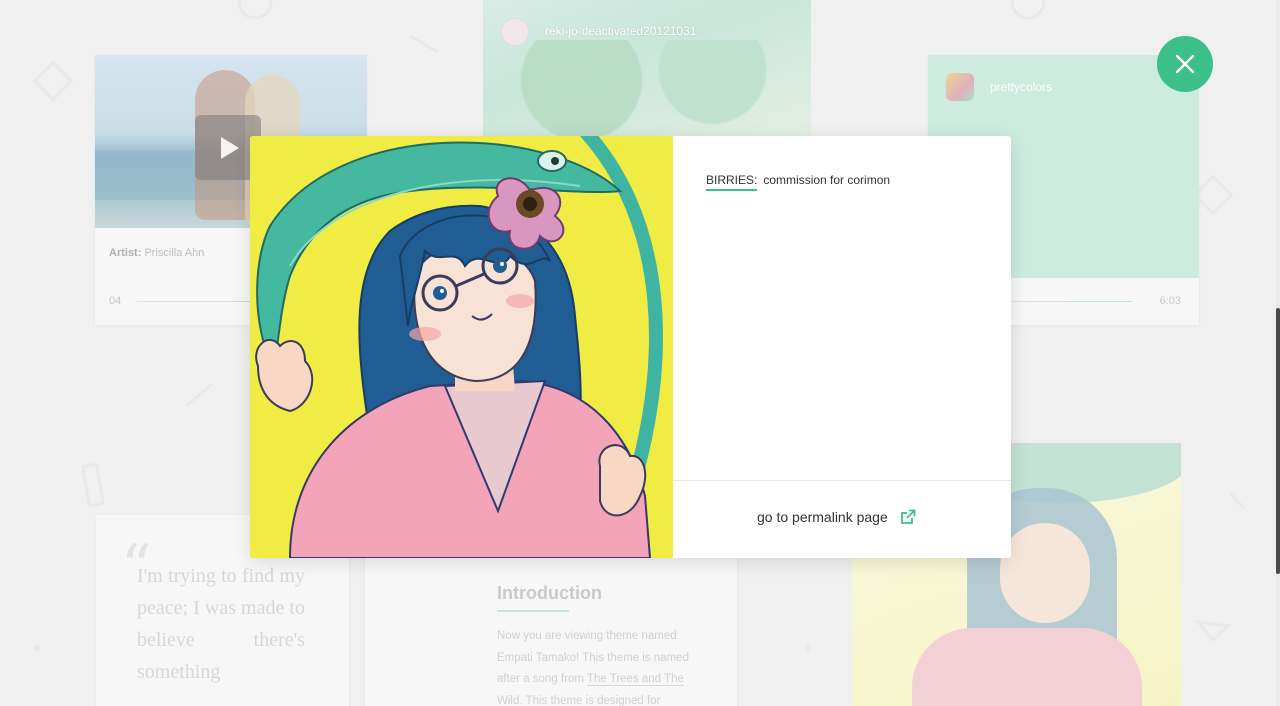 The height and width of the screenshot is (706, 1280). Describe the element at coordinates (732, 182) in the screenshot. I see `caption-username: BIRRIES:` at that location.